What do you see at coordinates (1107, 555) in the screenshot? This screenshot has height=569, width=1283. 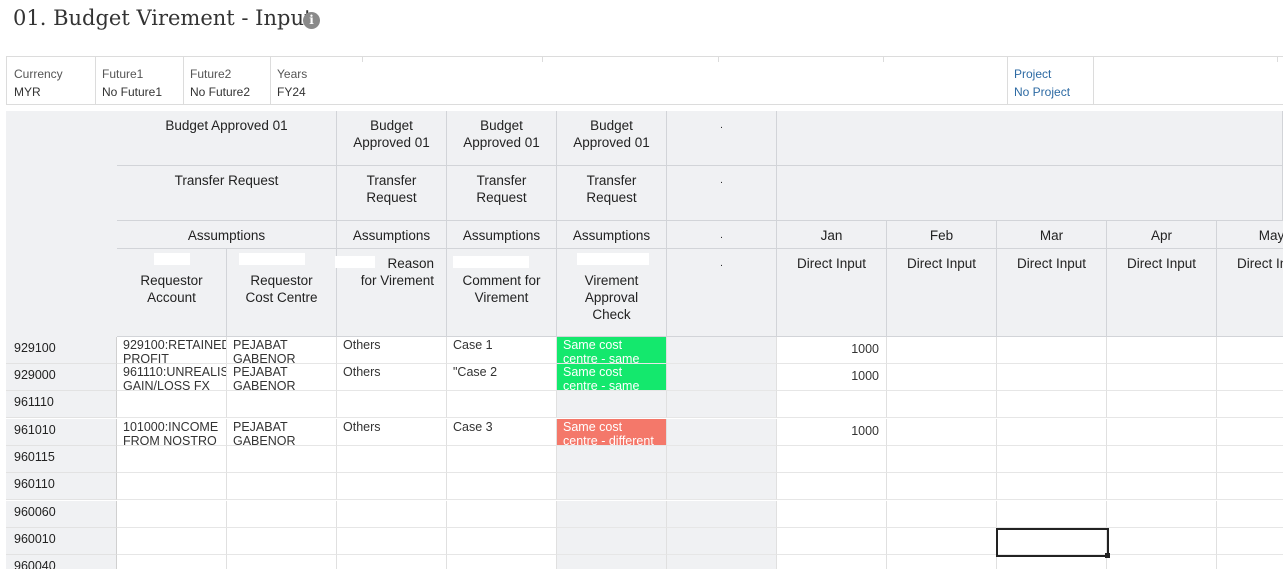 I see `fill-handle` at bounding box center [1107, 555].